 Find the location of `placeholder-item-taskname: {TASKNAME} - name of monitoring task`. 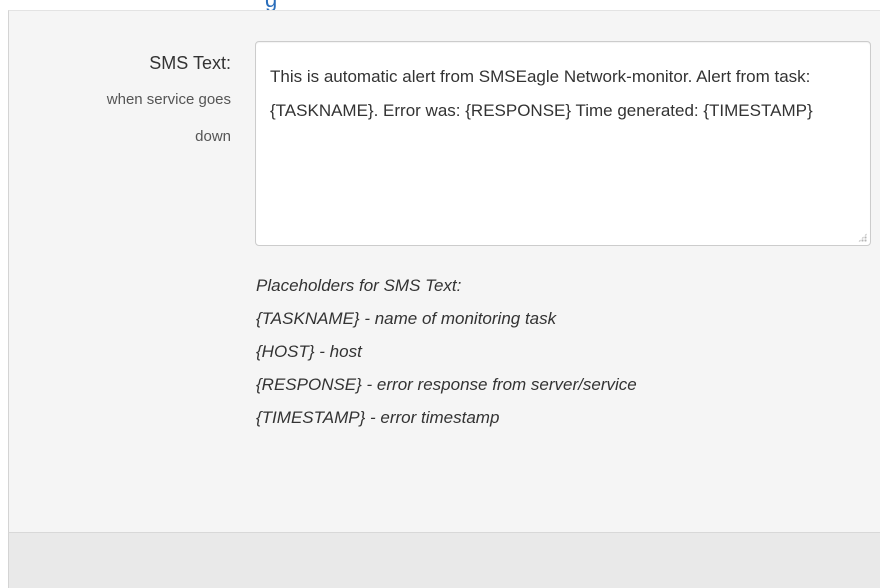

placeholder-item-taskname: {TASKNAME} - name of monitoring task is located at coordinates (406, 318).